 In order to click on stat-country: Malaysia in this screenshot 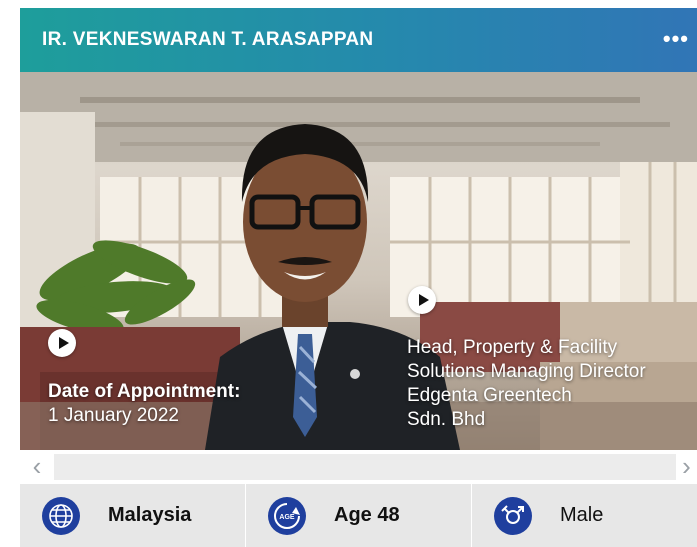, I will do `click(133, 515)`.